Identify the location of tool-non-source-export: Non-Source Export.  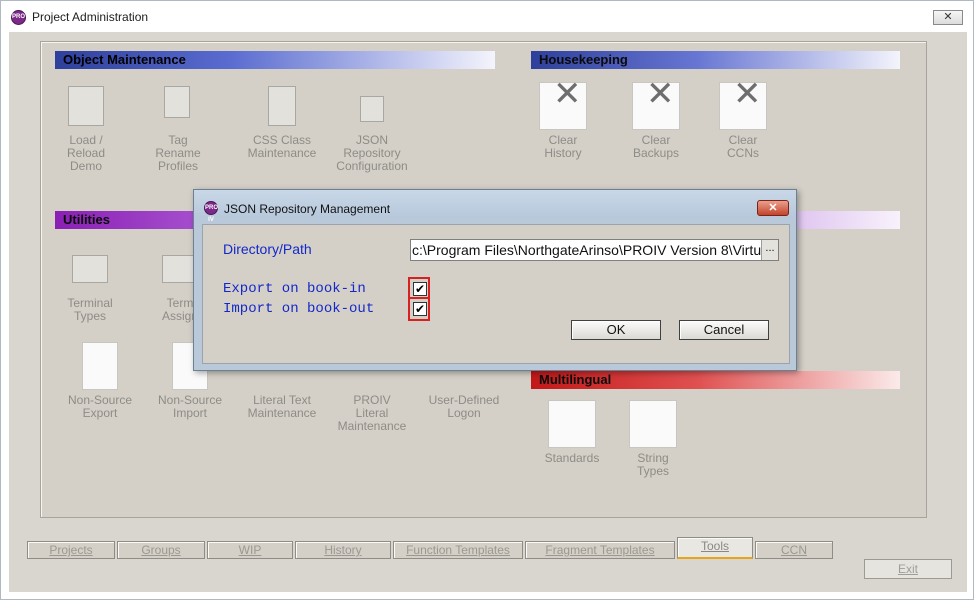
(100, 381).